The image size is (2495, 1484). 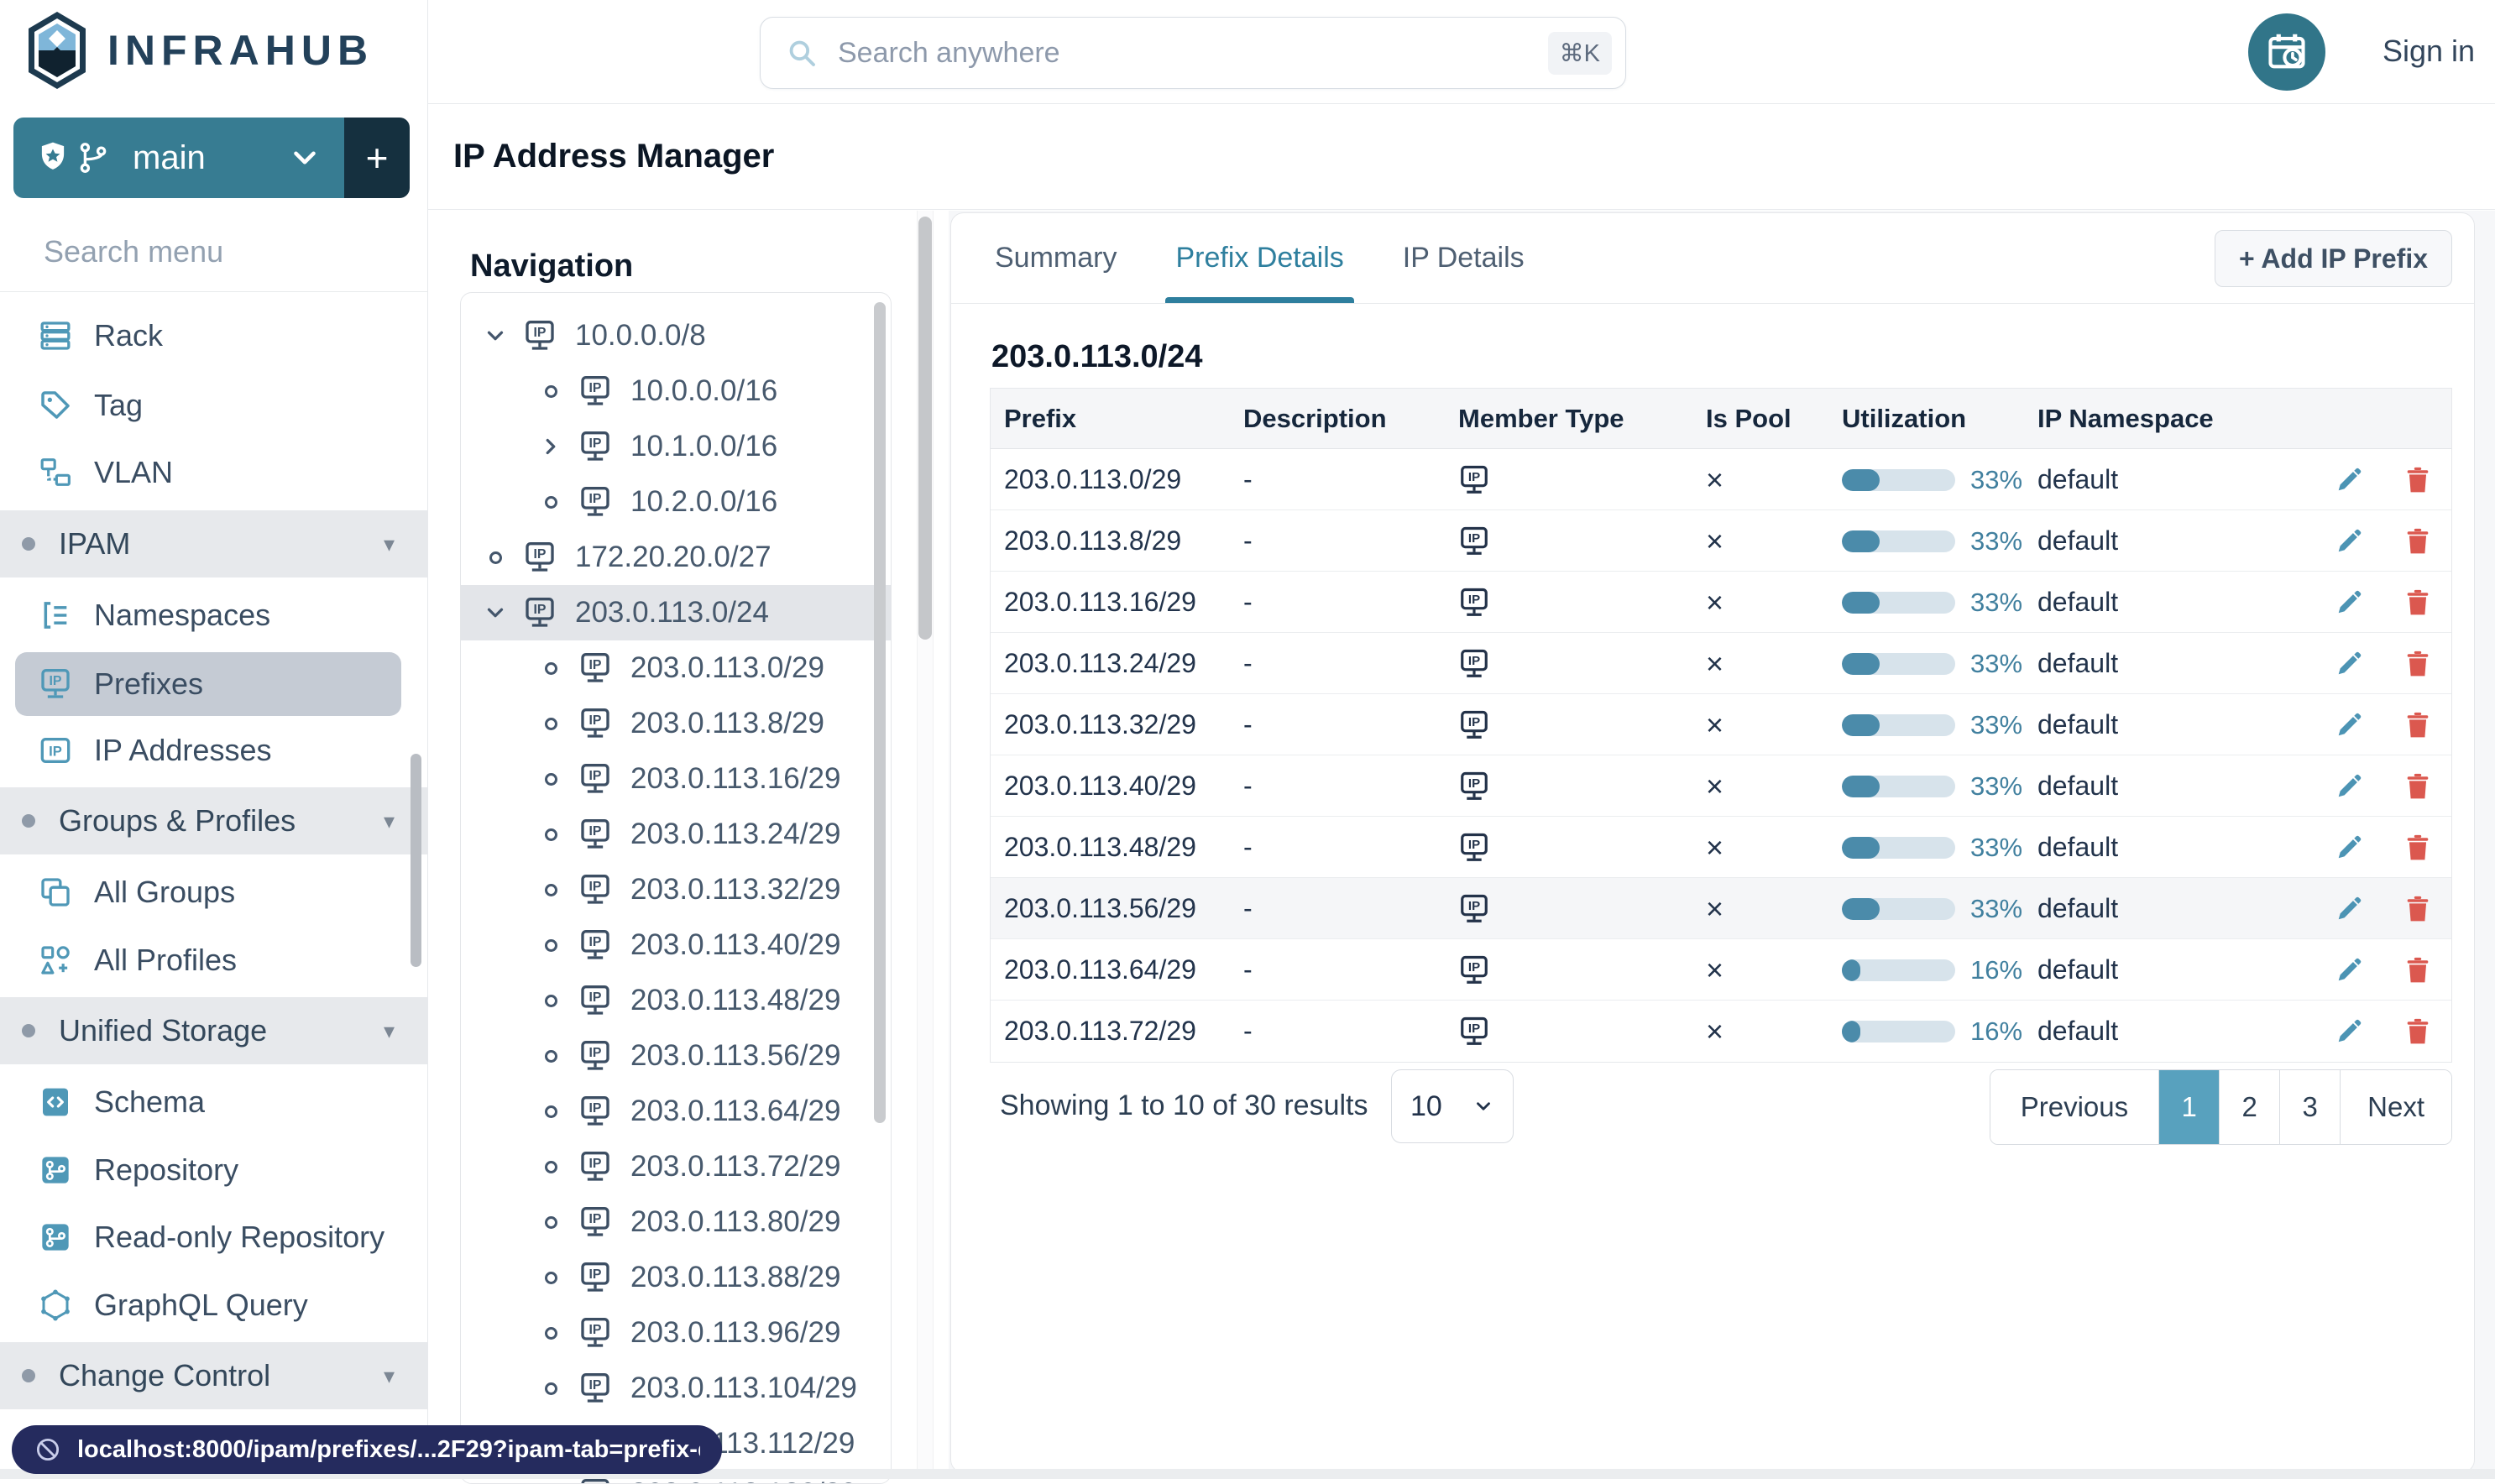 I want to click on global-search-input, so click(x=1193, y=53).